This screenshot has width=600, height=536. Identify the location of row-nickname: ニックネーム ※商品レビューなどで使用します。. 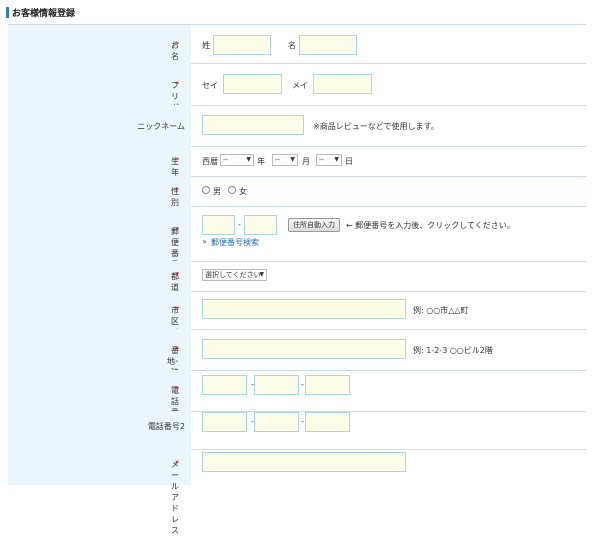
(297, 126).